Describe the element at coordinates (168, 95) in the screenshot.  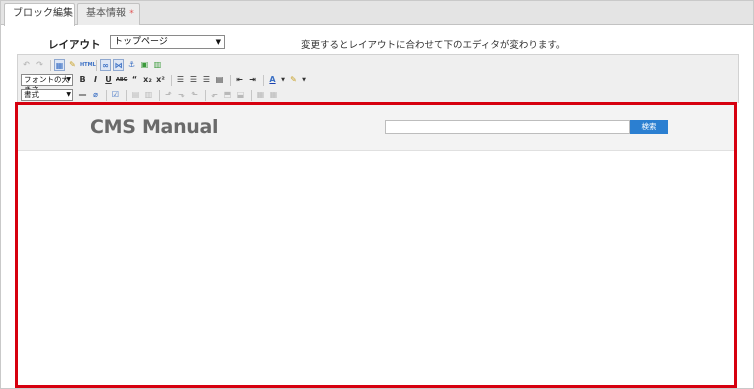
I see `delete-row-icon: ⬏` at that location.